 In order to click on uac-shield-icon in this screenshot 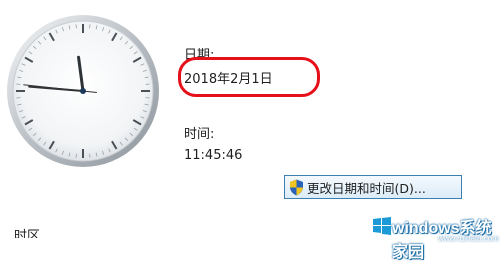, I will do `click(296, 187)`.